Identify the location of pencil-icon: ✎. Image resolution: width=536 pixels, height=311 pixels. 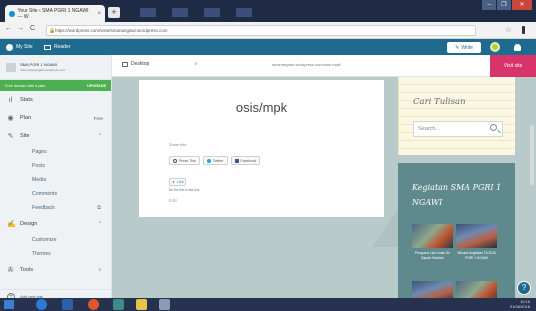
(10, 136).